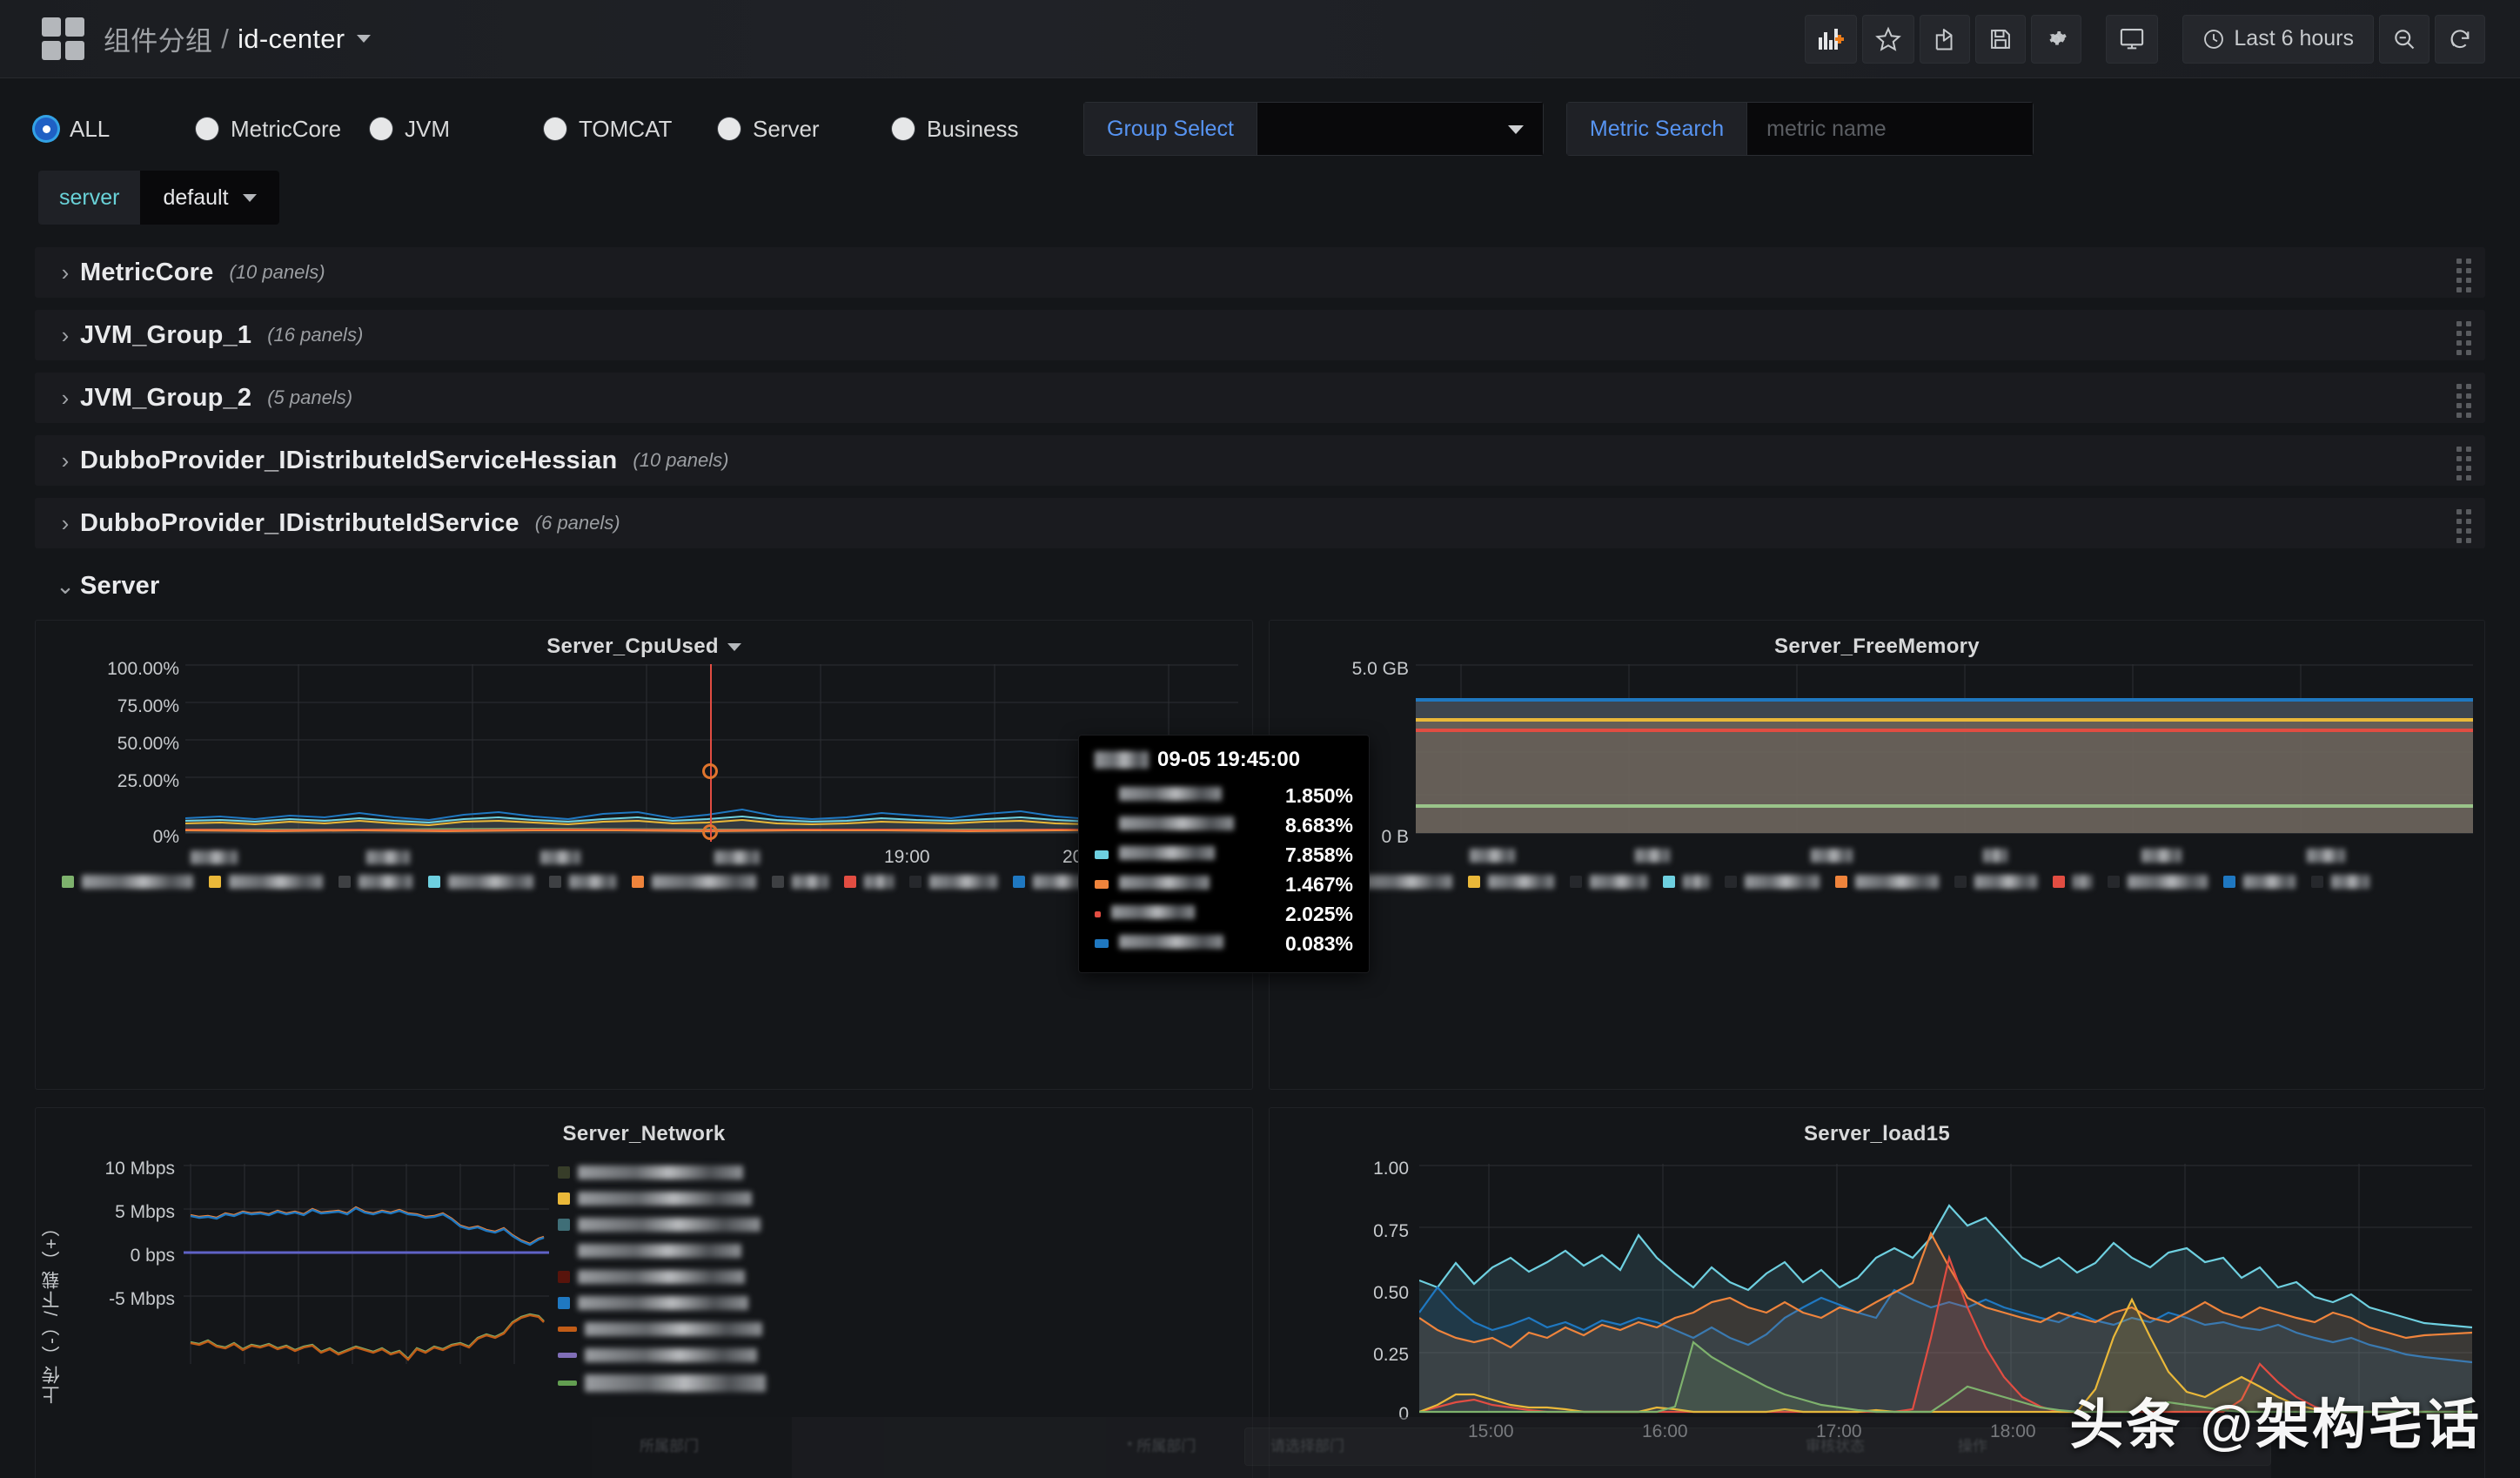 This screenshot has height=1478, width=2520. I want to click on server-variable: server default, so click(158, 198).